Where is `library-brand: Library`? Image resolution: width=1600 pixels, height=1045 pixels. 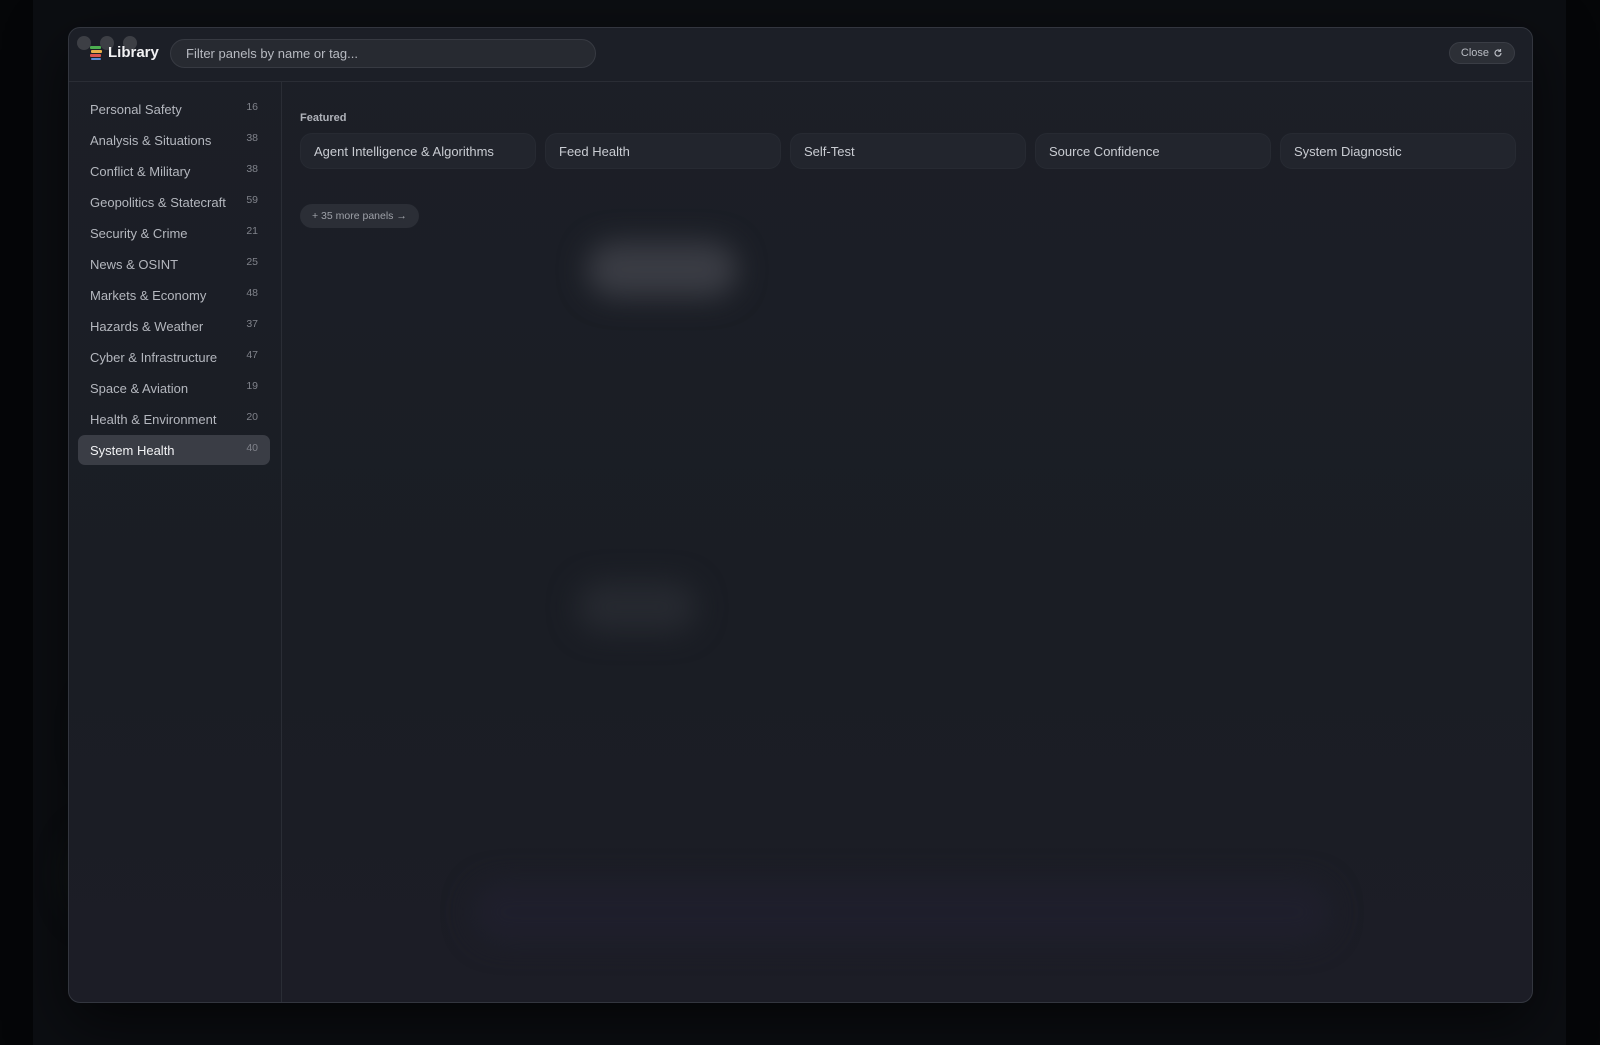 library-brand: Library is located at coordinates (124, 52).